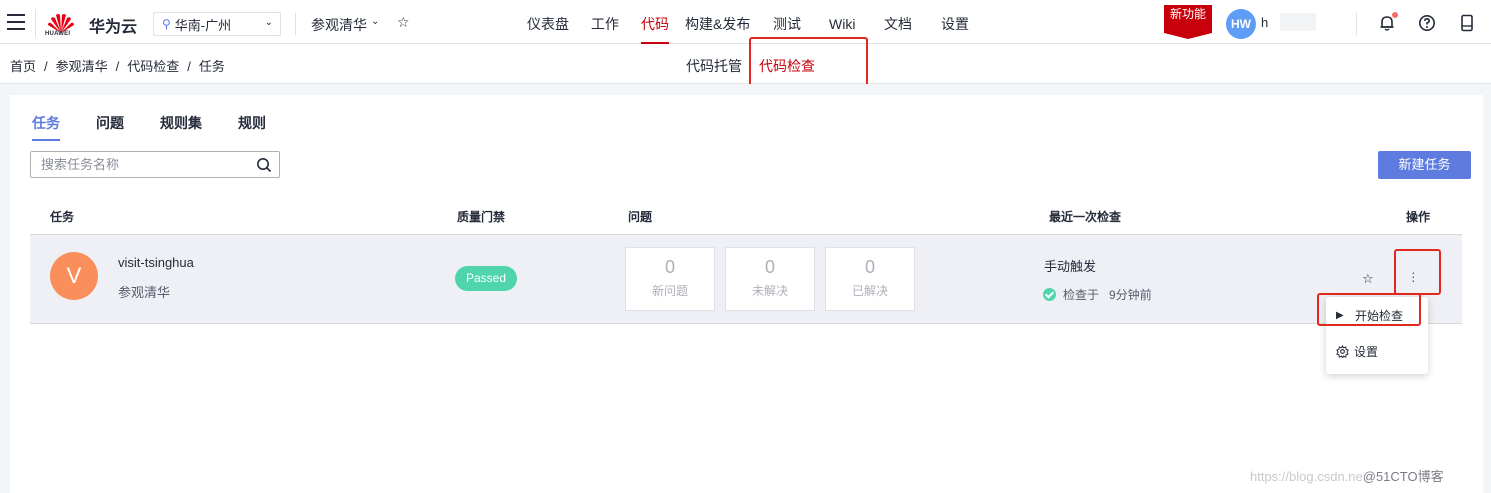 The width and height of the screenshot is (1491, 493). Describe the element at coordinates (1403, 476) in the screenshot. I see `watermark-site: @51CTO博客` at that location.